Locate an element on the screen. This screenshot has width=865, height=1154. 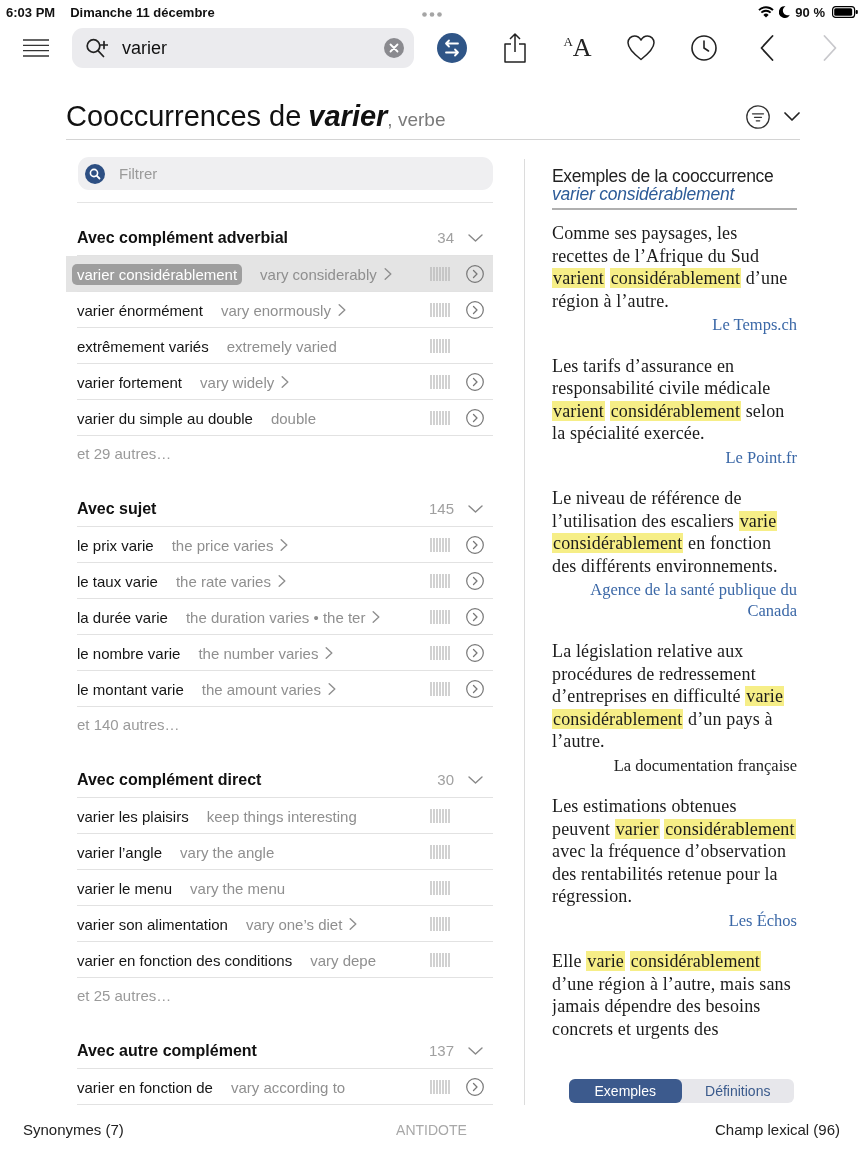
source-link: Agence de la santé publique du Canada is located at coordinates (674, 600).